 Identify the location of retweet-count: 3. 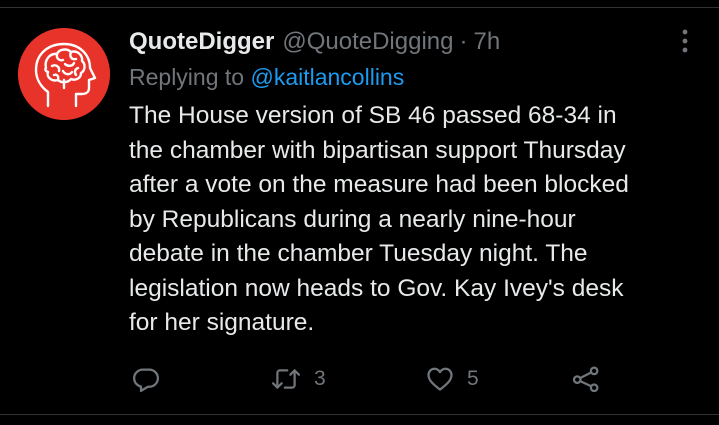
(320, 378).